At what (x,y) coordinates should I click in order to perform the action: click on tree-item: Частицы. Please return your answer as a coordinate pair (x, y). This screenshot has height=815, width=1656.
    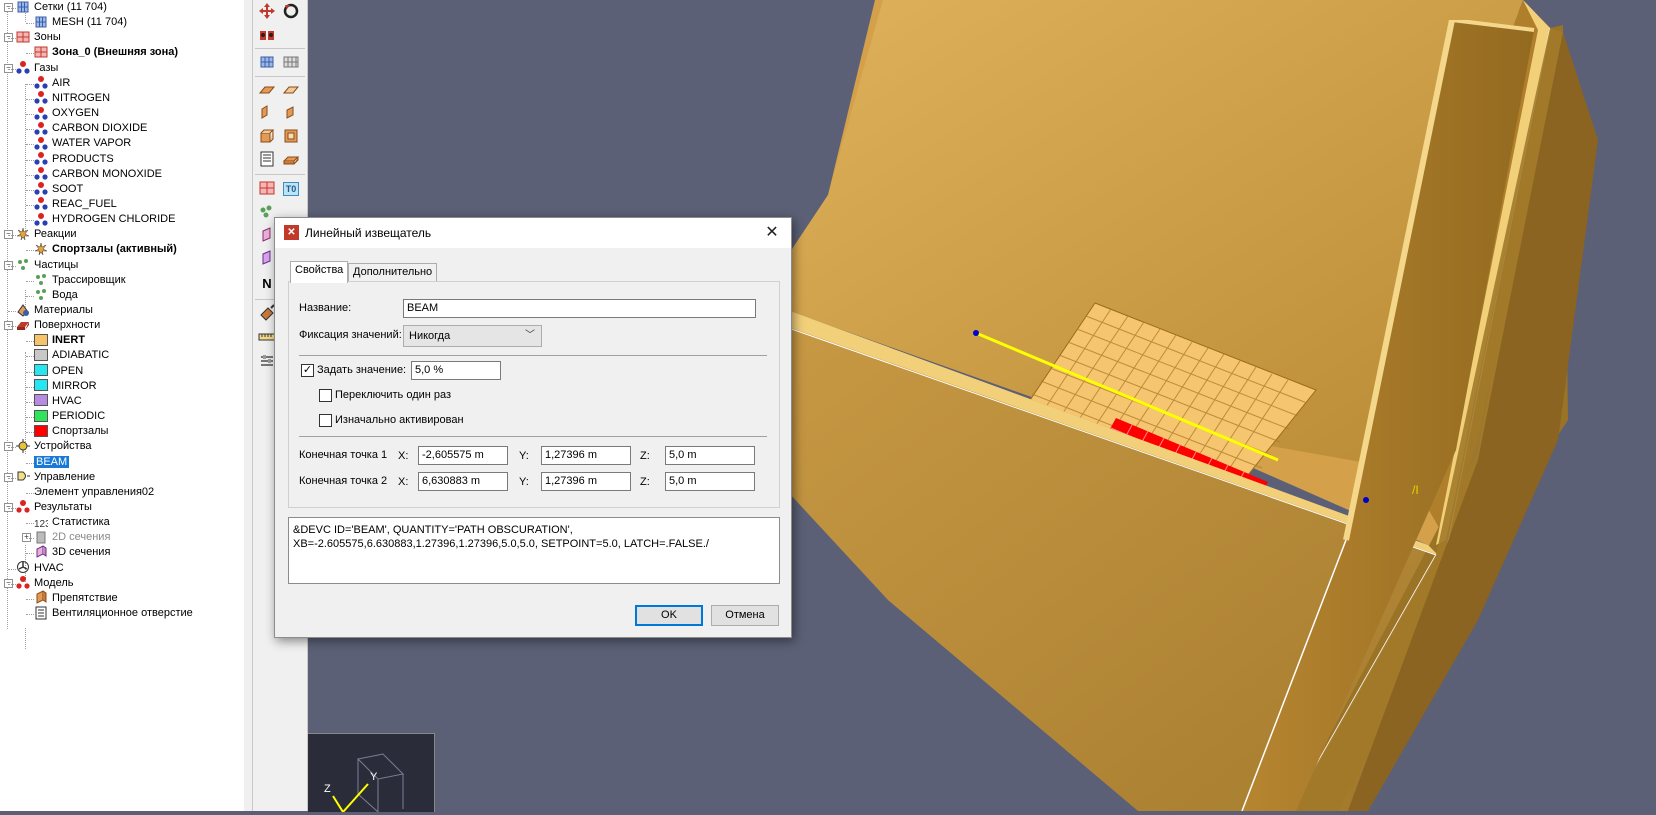
    Looking at the image, I should click on (47, 265).